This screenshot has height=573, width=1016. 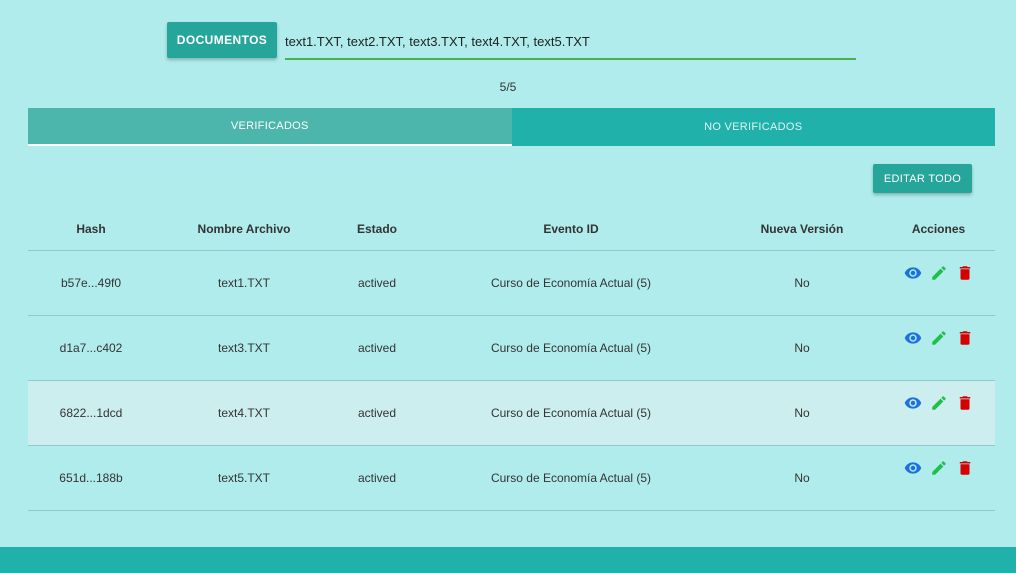 What do you see at coordinates (222, 40) in the screenshot?
I see `documentos-button: DOCUMENTOS` at bounding box center [222, 40].